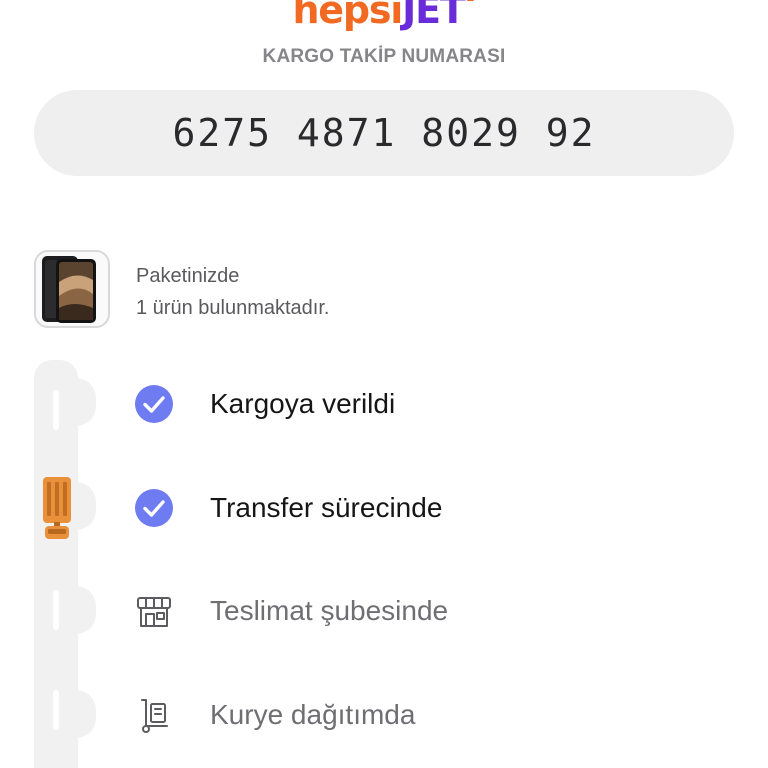 This screenshot has width=768, height=768. What do you see at coordinates (326, 507) in the screenshot?
I see `step-label: Transfer sürecinde` at bounding box center [326, 507].